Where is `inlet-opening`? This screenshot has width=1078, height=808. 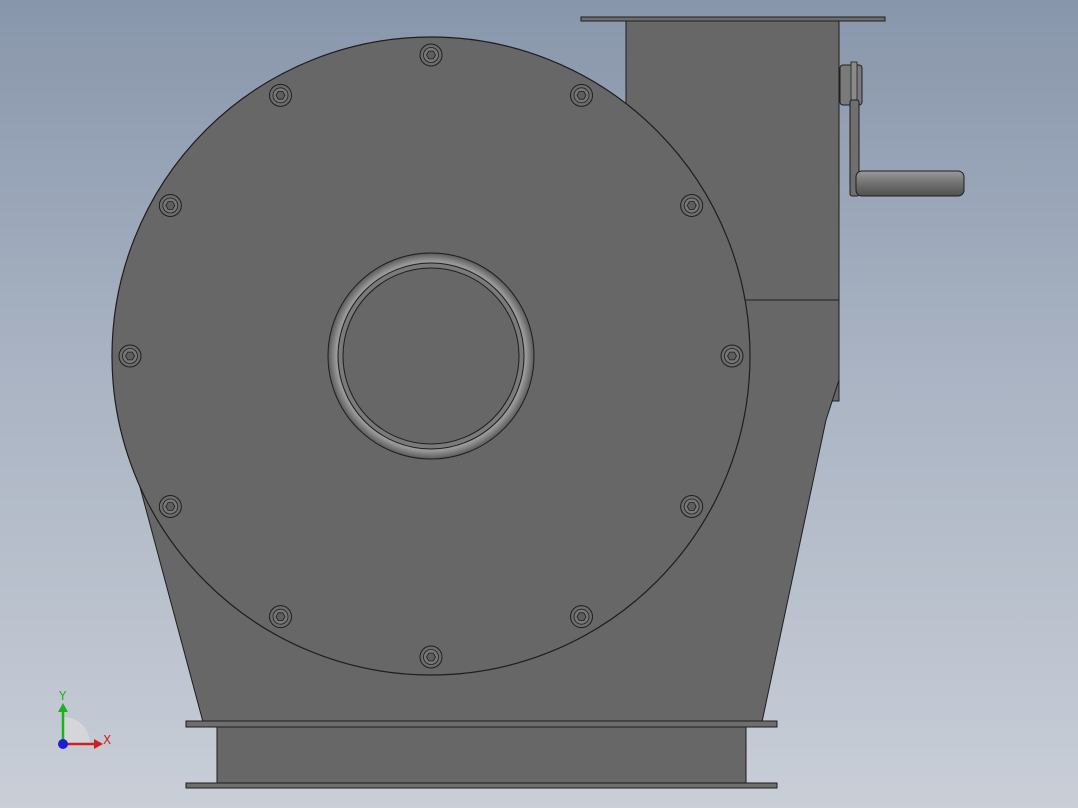 inlet-opening is located at coordinates (431, 356).